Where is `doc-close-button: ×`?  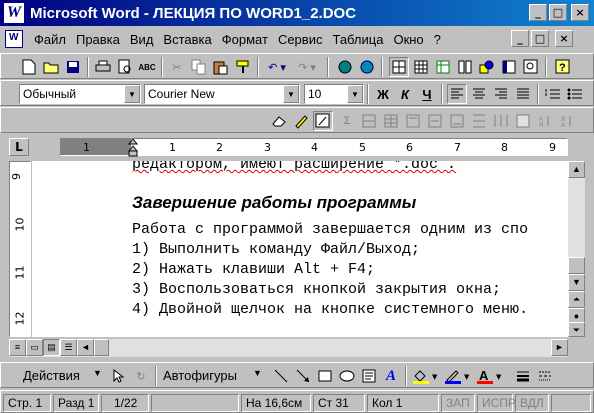 doc-close-button: × is located at coordinates (564, 38).